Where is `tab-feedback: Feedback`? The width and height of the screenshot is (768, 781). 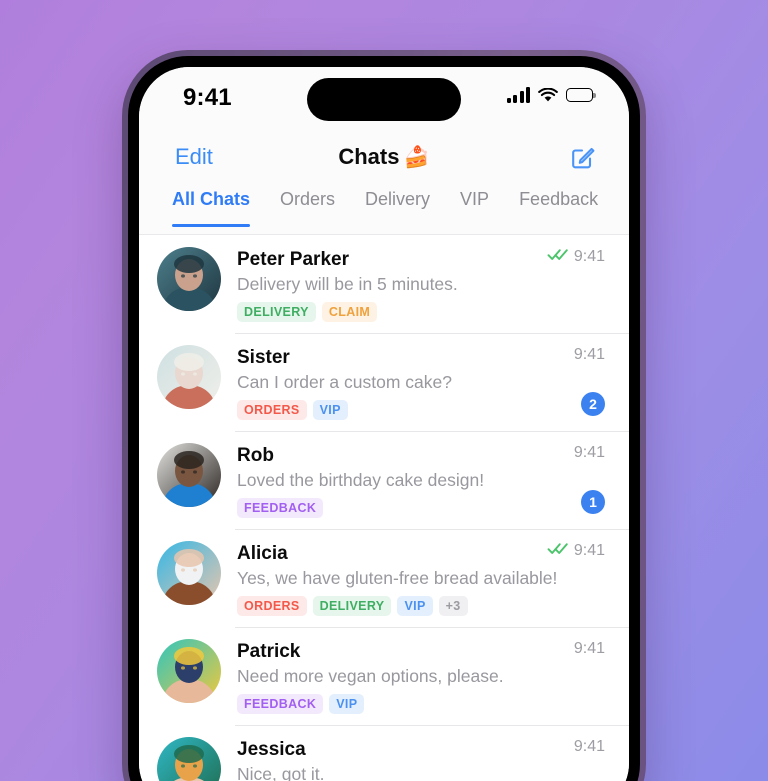
tab-feedback: Feedback is located at coordinates (558, 197).